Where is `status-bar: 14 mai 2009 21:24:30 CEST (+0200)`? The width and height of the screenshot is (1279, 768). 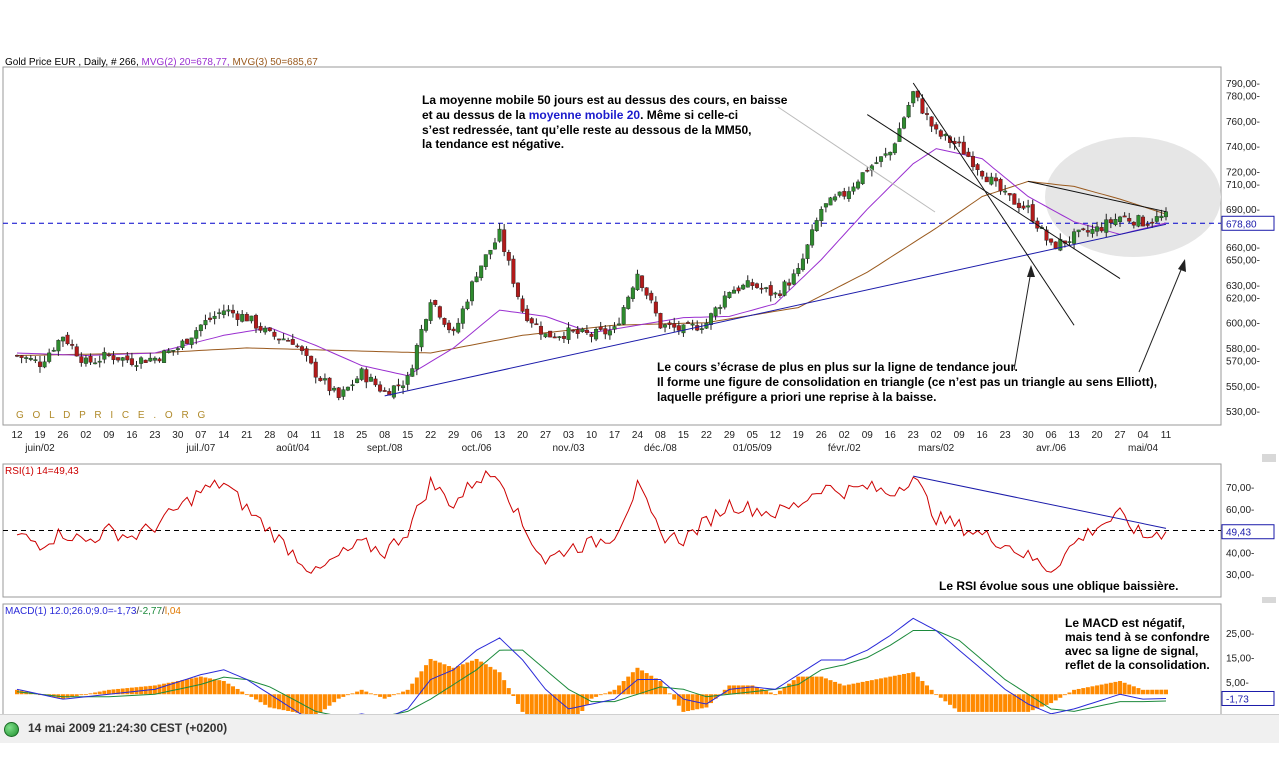 status-bar: 14 mai 2009 21:24:30 CEST (+0200) is located at coordinates (639, 728).